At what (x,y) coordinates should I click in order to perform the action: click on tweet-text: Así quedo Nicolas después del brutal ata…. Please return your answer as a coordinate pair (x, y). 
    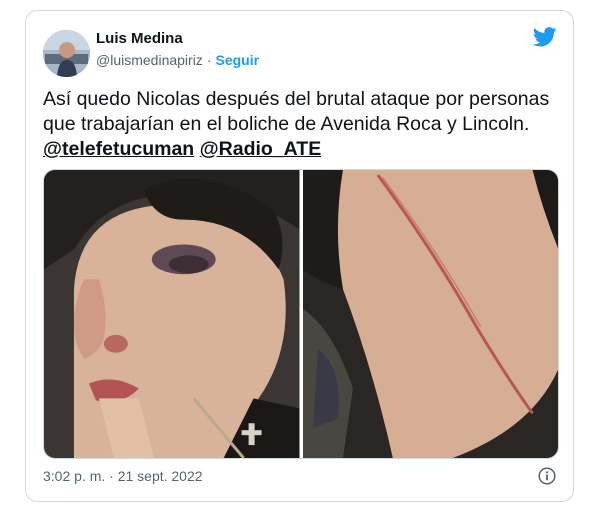
    Looking at the image, I should click on (303, 124).